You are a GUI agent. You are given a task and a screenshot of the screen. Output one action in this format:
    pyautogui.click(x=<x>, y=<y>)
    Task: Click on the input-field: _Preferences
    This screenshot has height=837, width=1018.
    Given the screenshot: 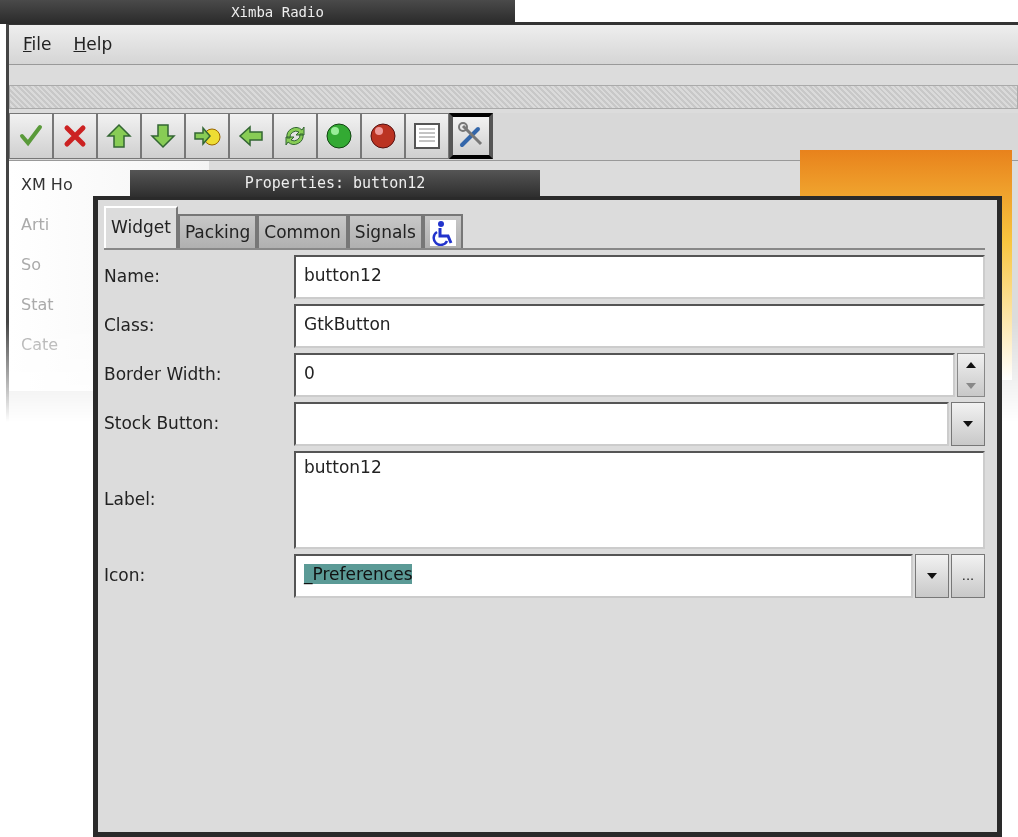 What is the action you would take?
    pyautogui.click(x=603, y=576)
    